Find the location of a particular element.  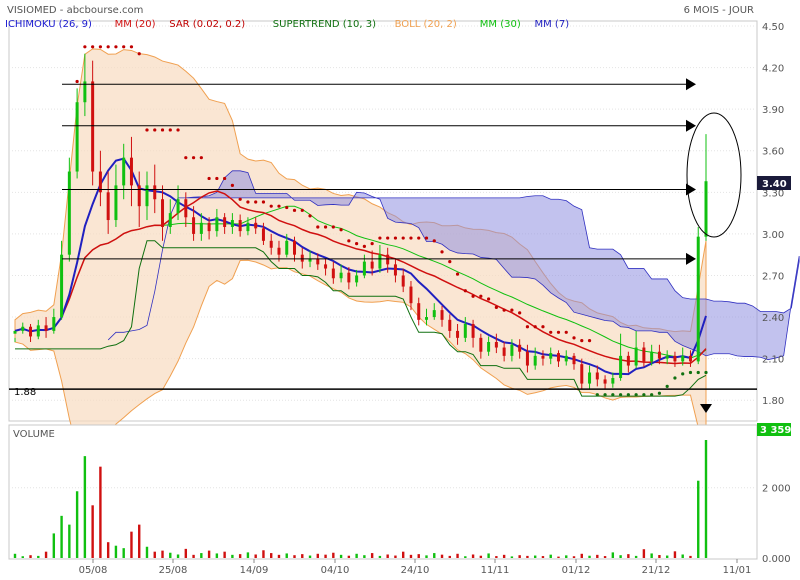

x-tick-label: 24/10 is located at coordinates (415, 570).